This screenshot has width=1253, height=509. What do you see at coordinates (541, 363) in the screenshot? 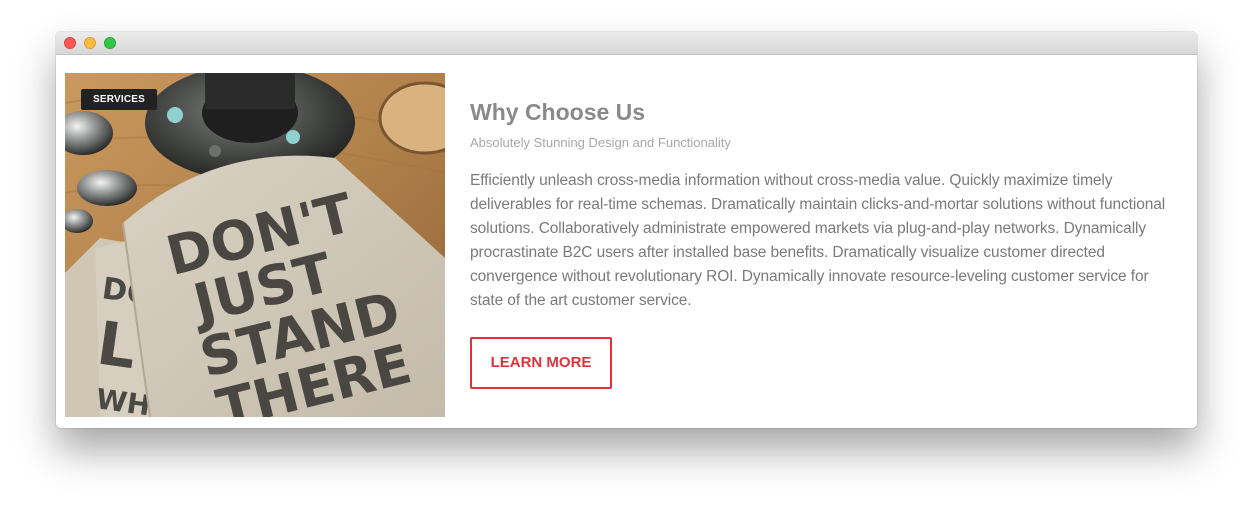
I see `learn-more-button: LEARN MORE` at bounding box center [541, 363].